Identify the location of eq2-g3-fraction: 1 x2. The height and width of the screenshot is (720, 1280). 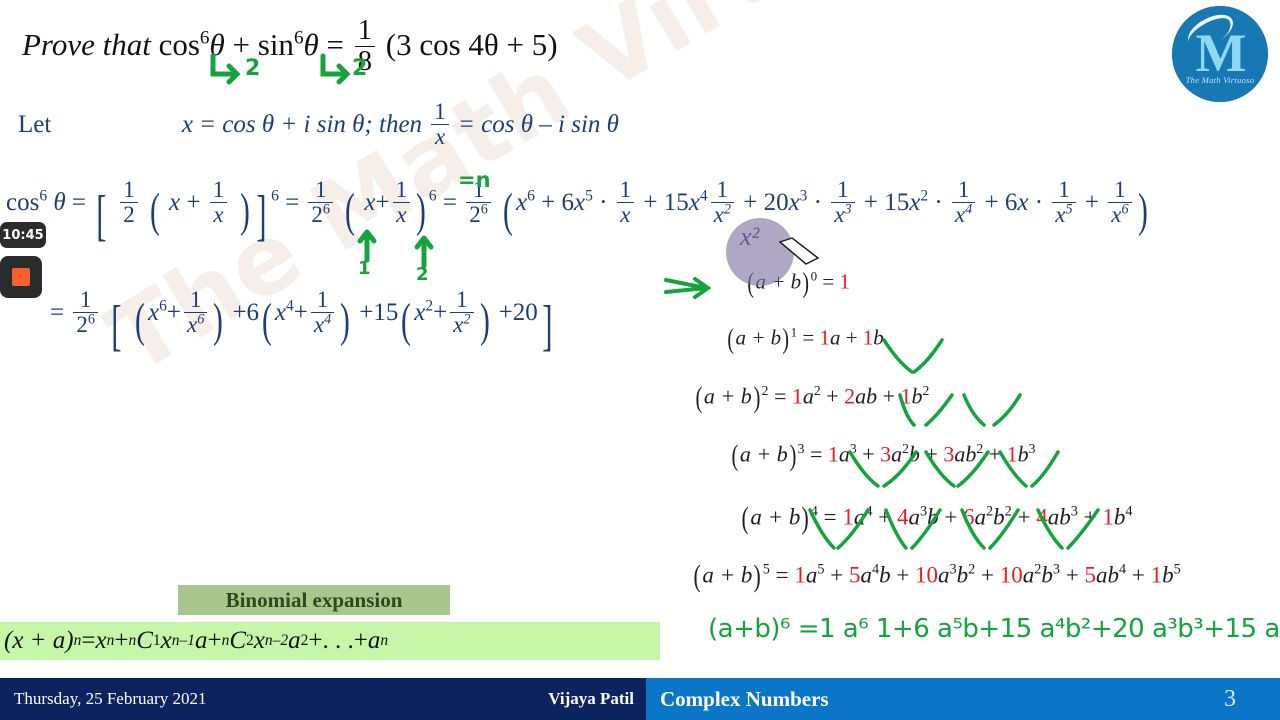
(462, 312).